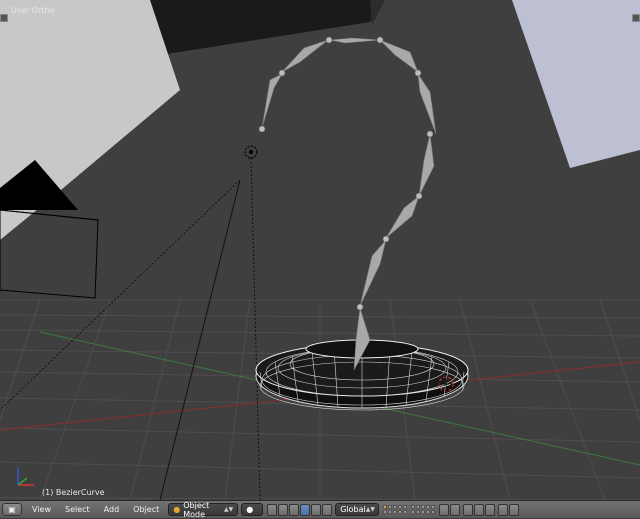  I want to click on area-split-widget-top-right, so click(636, 18).